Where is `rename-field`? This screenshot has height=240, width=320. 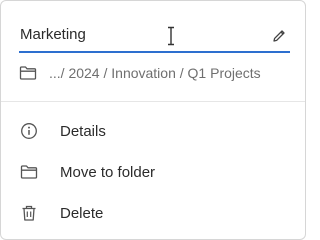 rename-field is located at coordinates (154, 38).